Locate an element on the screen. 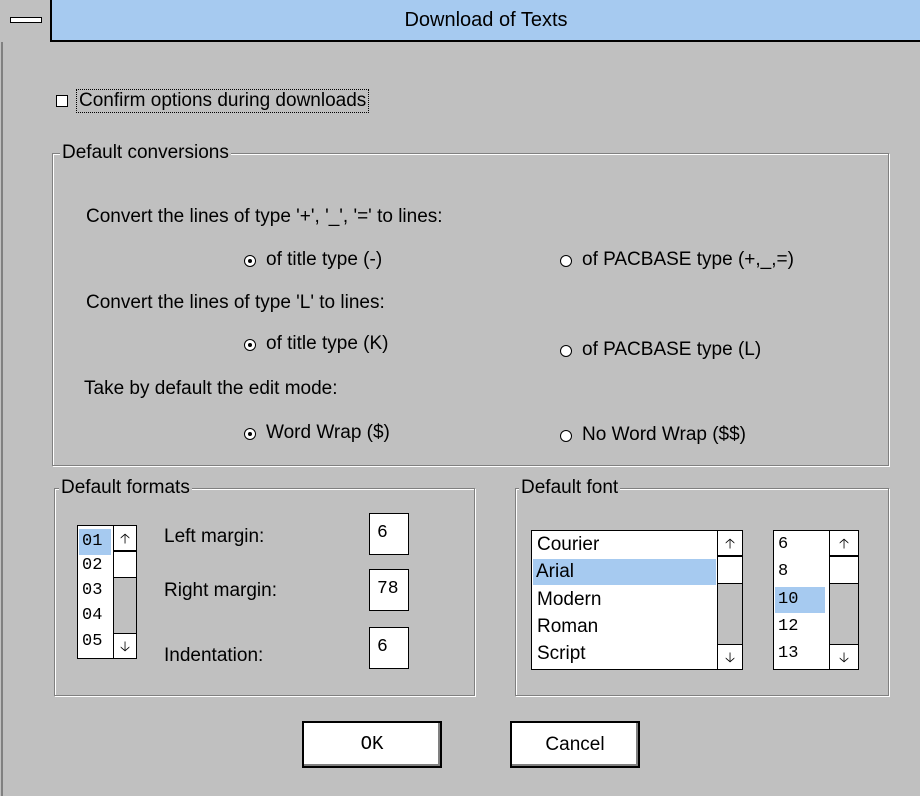 This screenshot has height=796, width=920. format-list: 01 02 03 04 05 🡡 🡣 is located at coordinates (107, 592).